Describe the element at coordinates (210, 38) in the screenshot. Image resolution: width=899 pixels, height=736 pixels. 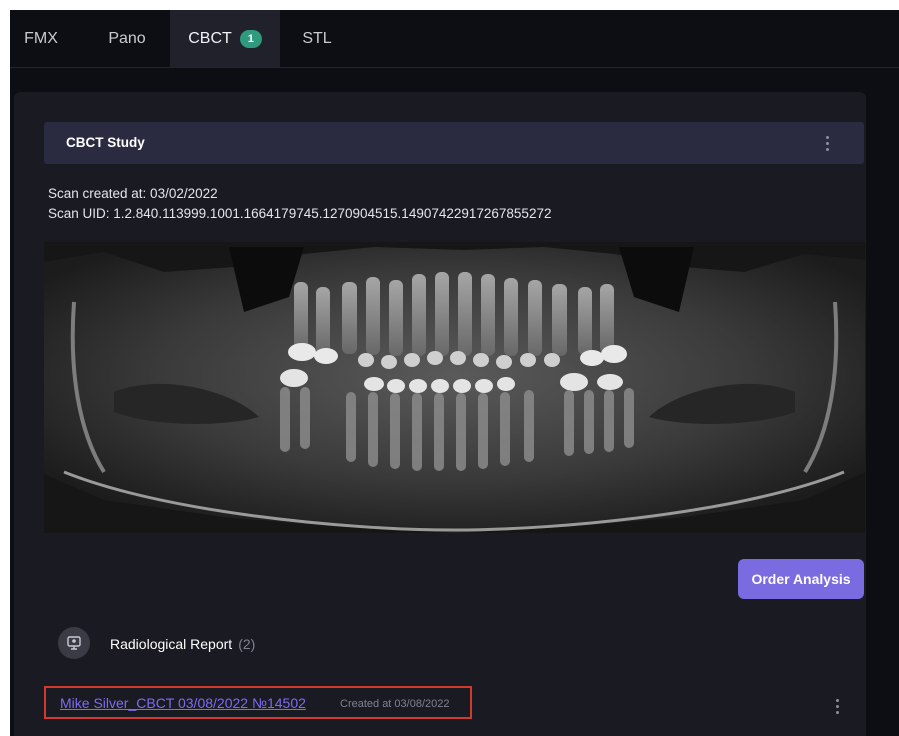
I see `tab-label: CBCT` at that location.